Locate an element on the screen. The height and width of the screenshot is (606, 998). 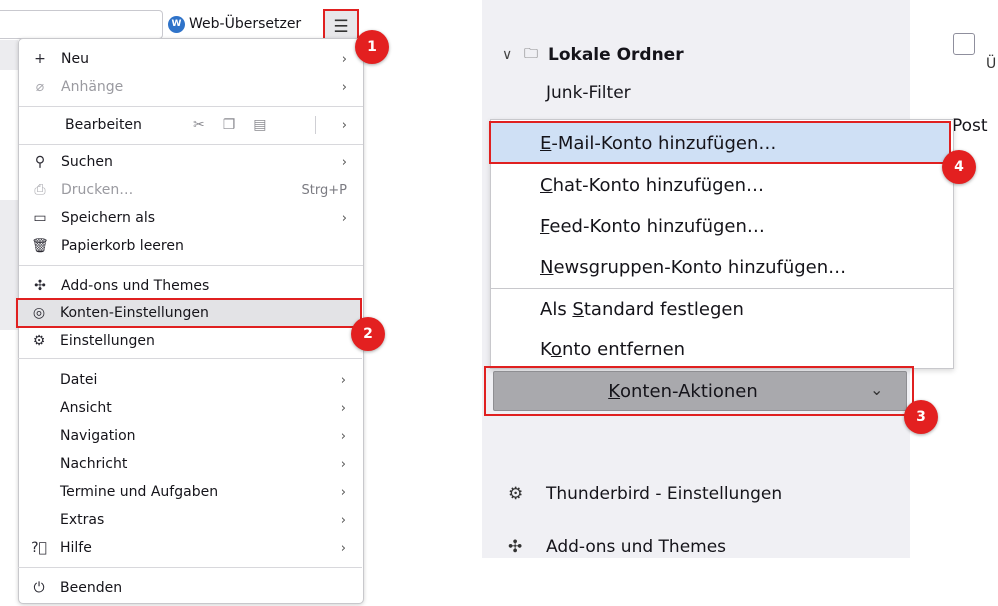
menu-item-label: Hilfe is located at coordinates (76, 548).